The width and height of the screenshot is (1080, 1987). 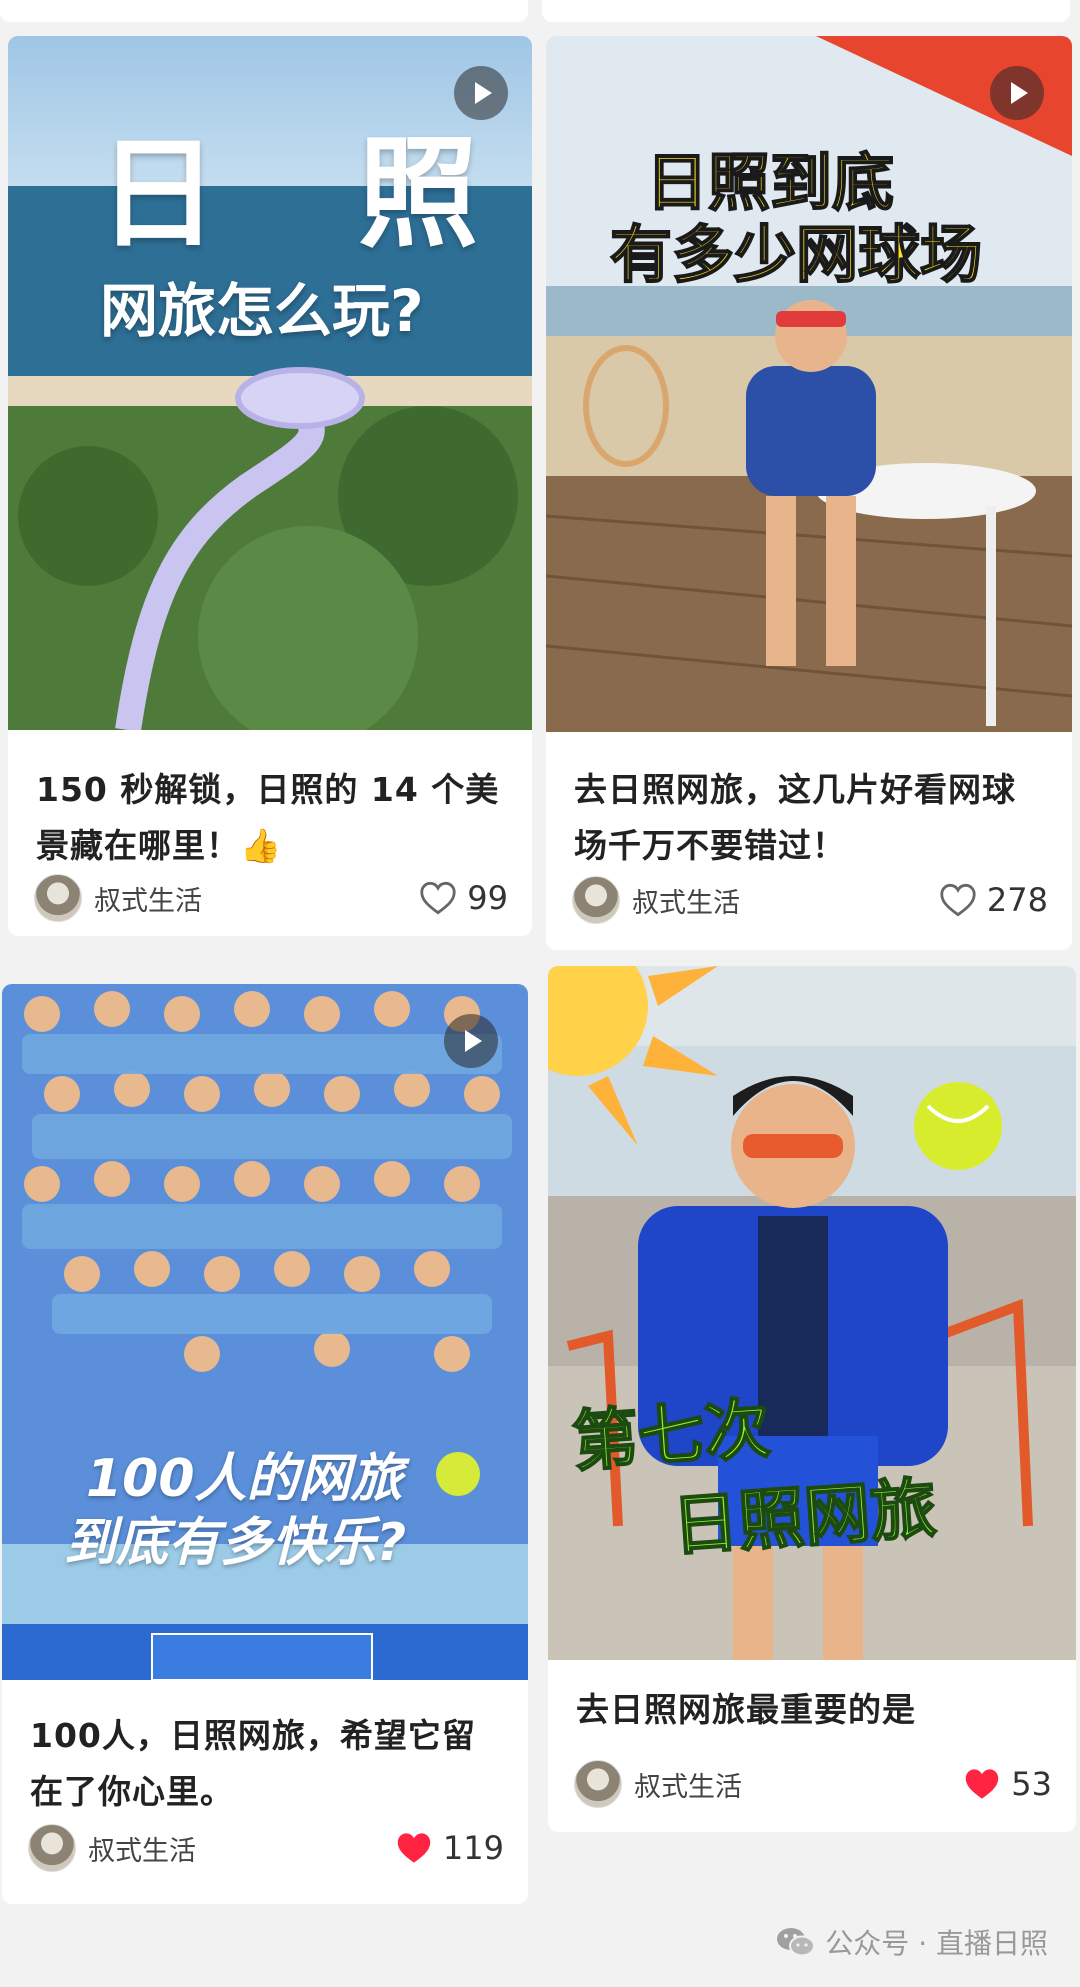 What do you see at coordinates (813, 1784) in the screenshot?
I see `card-4-meta: 叔式生活 53` at bounding box center [813, 1784].